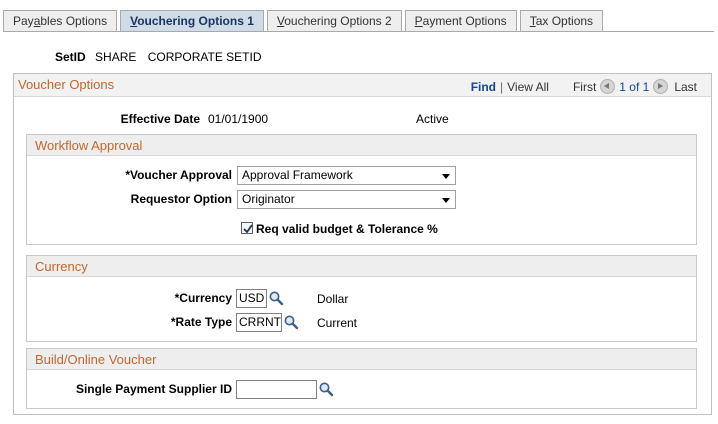  I want to click on setid-row: SetID SHARE CORPORATE SETID, so click(158, 57).